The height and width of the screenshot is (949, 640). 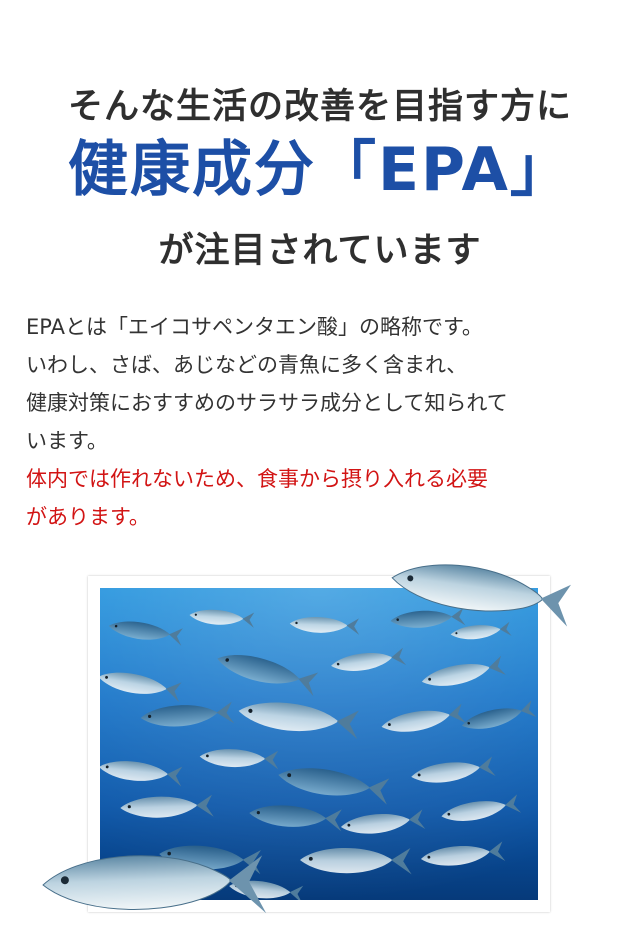 What do you see at coordinates (247, 365) in the screenshot?
I see `description-line: いわし、さば、あじなどの青魚に多く含まれ、` at bounding box center [247, 365].